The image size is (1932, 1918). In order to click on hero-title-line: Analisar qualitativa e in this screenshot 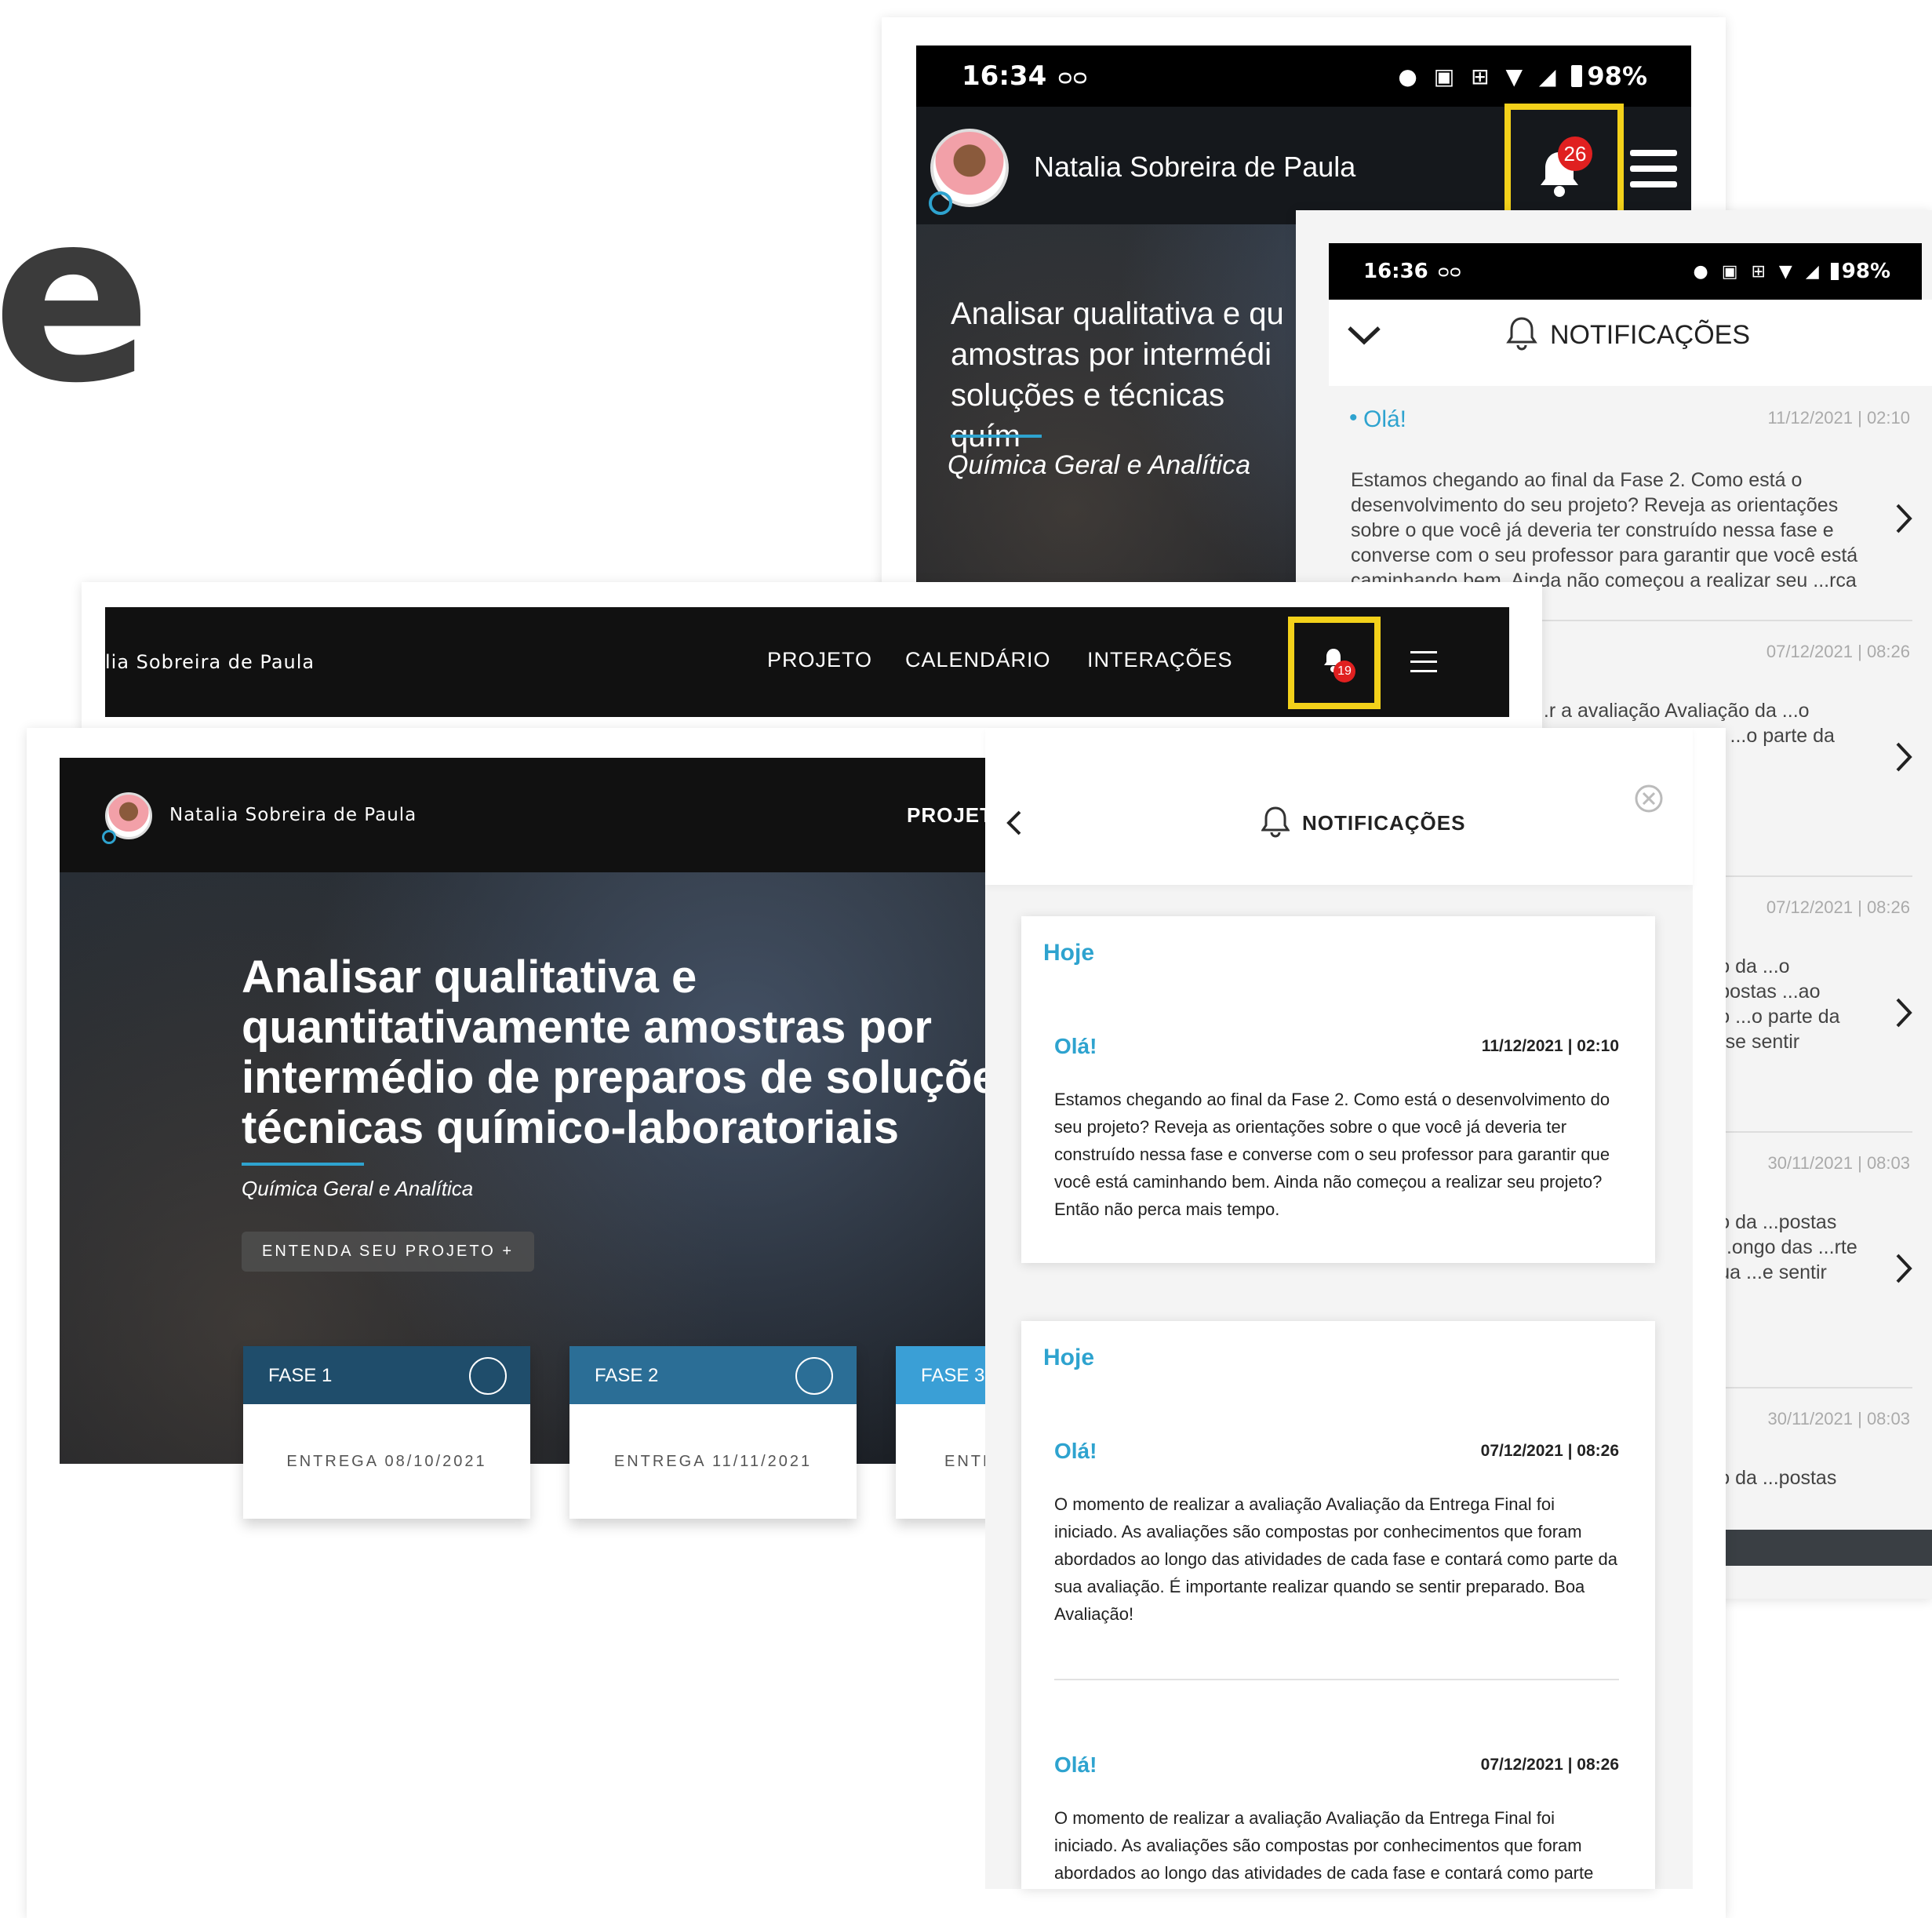, I will do `click(469, 977)`.